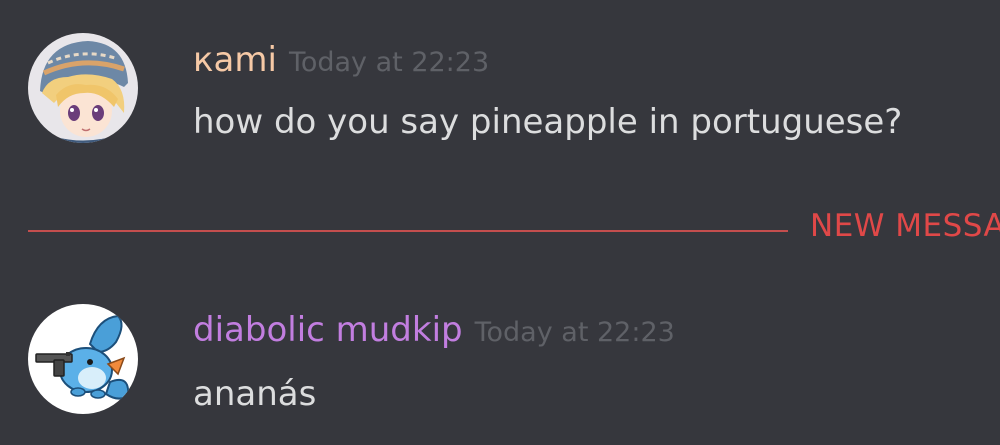  Describe the element at coordinates (328, 330) in the screenshot. I see `username: diabolic mudkip` at that location.